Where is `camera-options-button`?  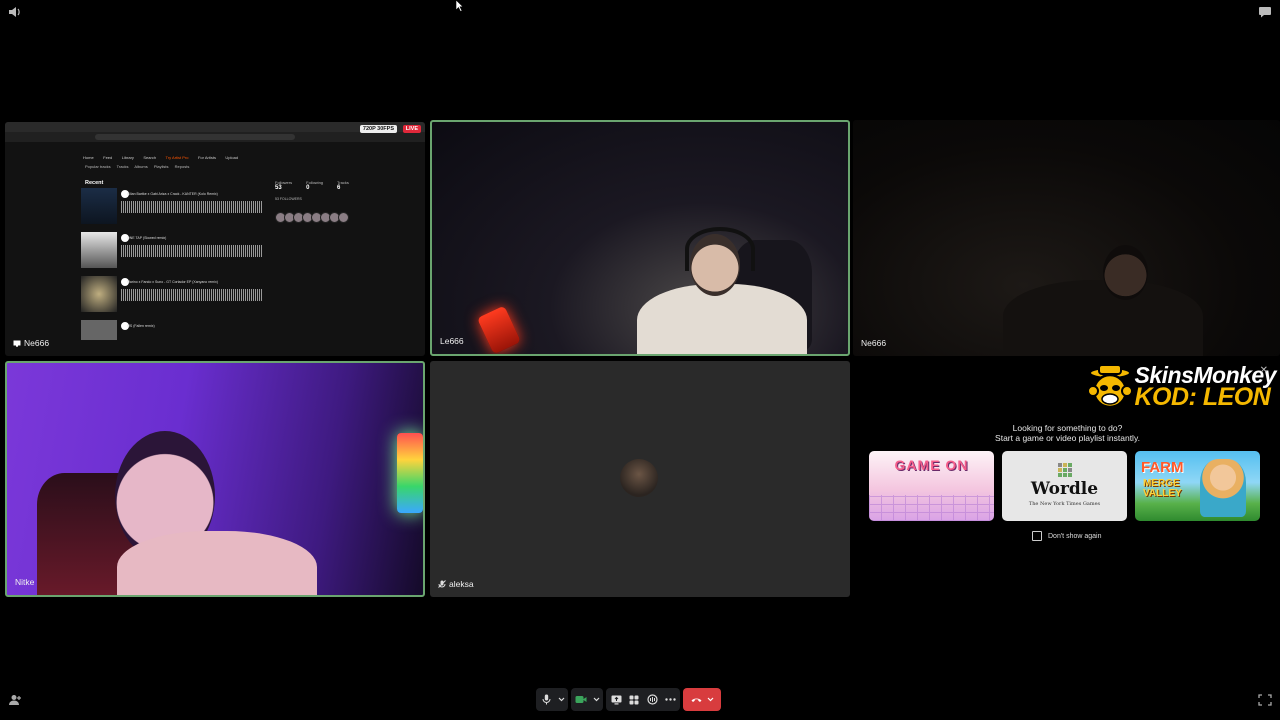
camera-options-button is located at coordinates (596, 700).